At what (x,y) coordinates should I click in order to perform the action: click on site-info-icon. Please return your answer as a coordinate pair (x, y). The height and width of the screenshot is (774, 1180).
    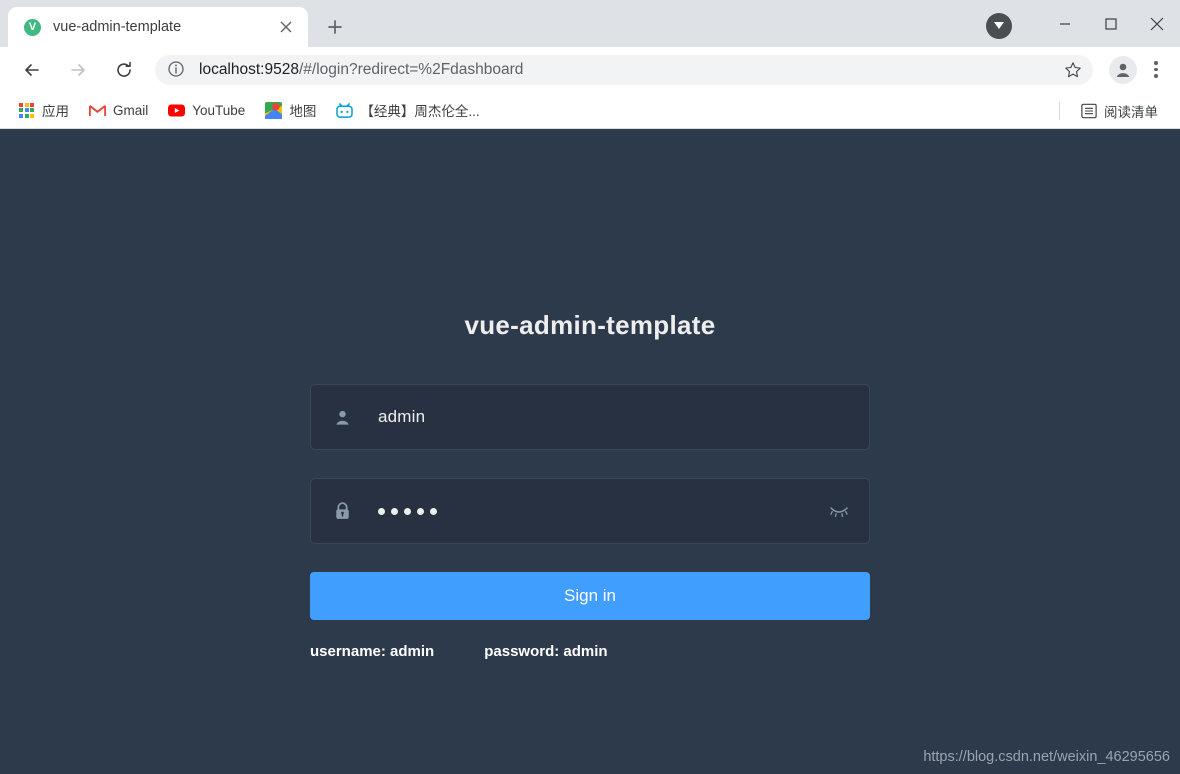
    Looking at the image, I should click on (177, 70).